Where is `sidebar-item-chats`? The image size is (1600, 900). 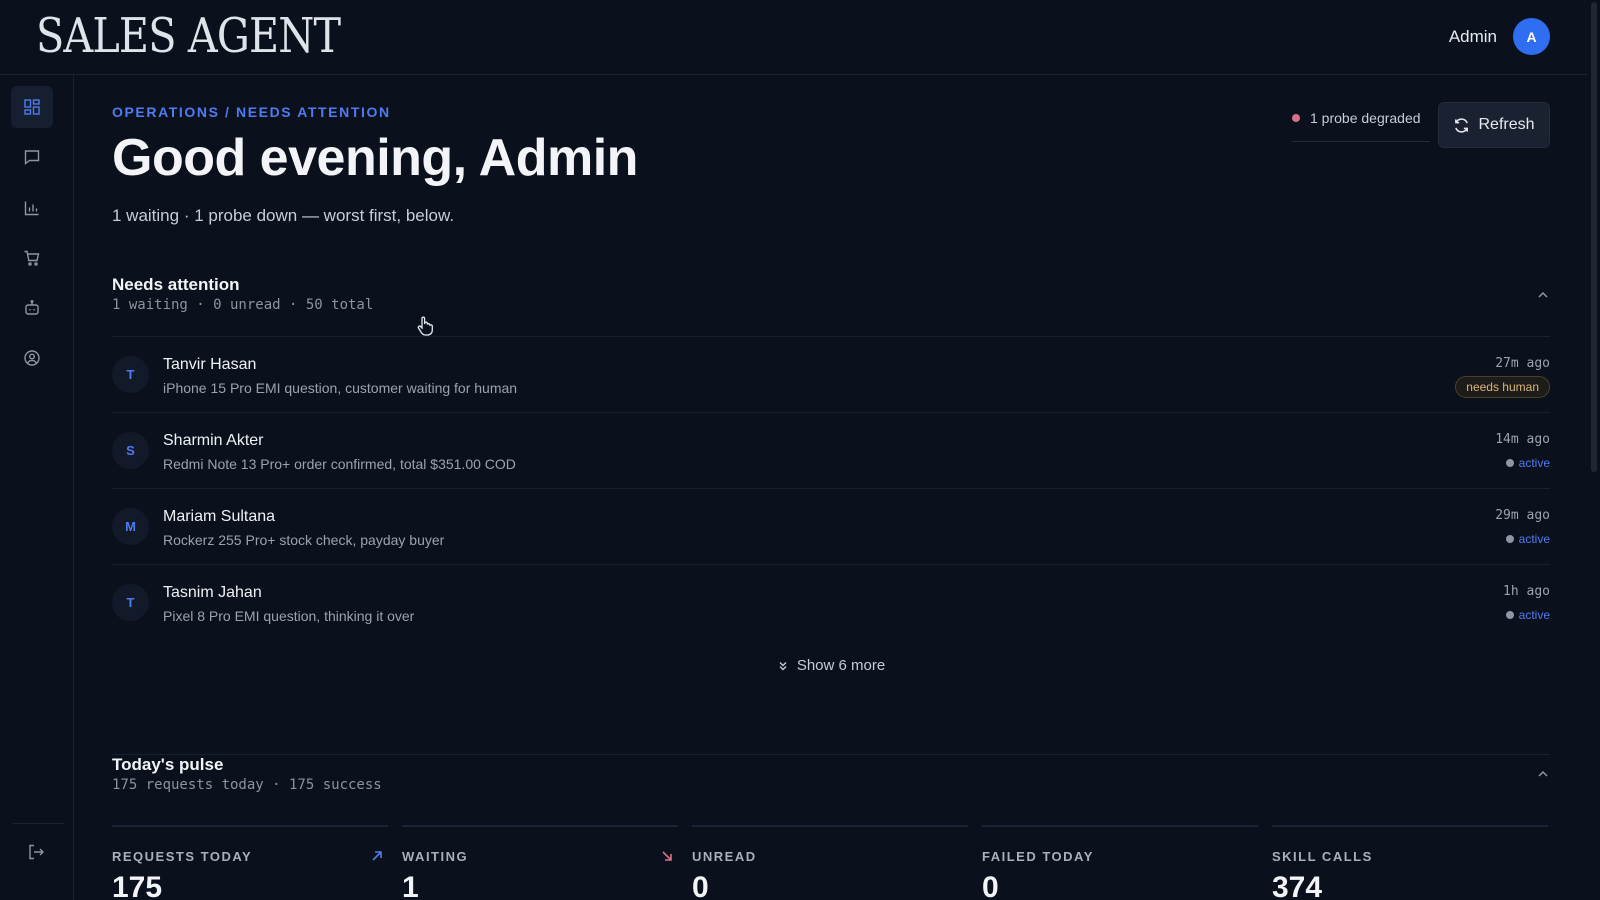
sidebar-item-chats is located at coordinates (32, 157).